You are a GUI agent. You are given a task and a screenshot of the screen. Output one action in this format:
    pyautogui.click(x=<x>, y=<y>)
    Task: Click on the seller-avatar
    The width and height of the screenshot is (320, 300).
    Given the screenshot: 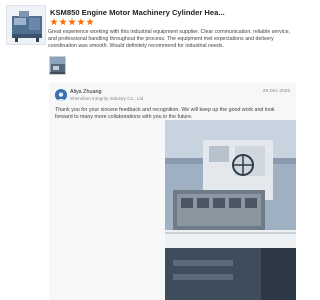 What is the action you would take?
    pyautogui.click(x=61, y=95)
    